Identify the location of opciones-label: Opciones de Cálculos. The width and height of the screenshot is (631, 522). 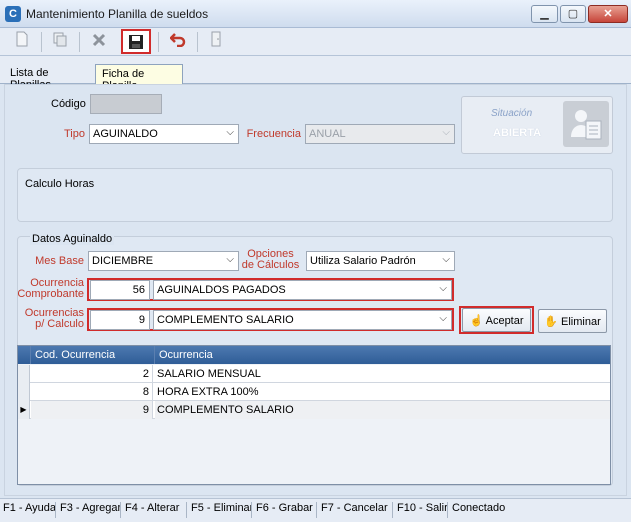
(270, 259).